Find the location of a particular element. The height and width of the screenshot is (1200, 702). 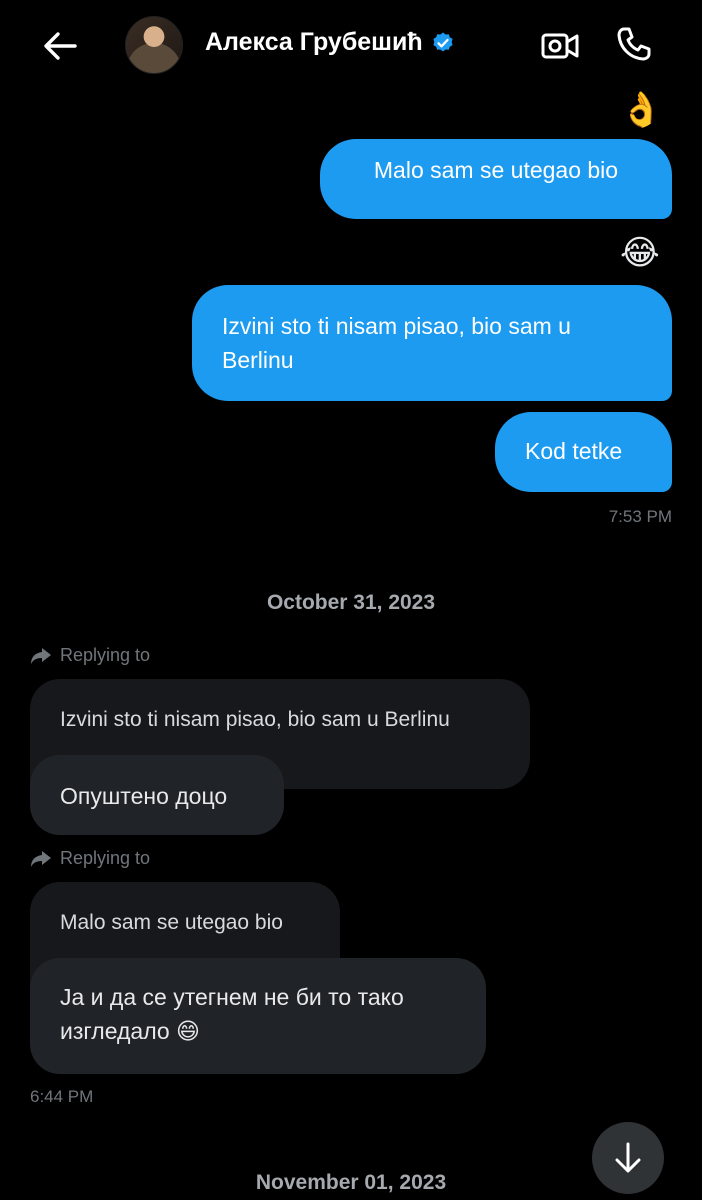

video-call-button is located at coordinates (560, 46).